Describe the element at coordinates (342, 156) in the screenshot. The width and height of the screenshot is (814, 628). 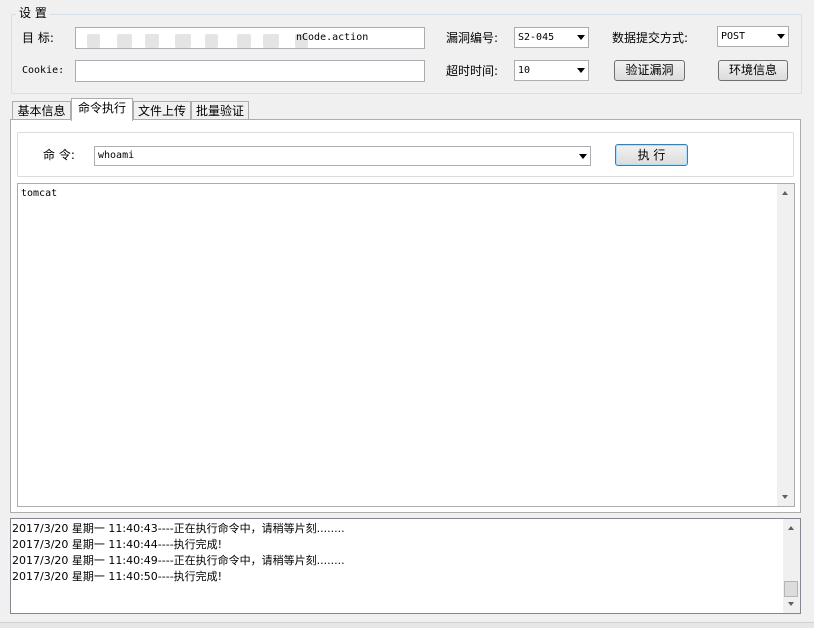
I see `command-input: whoami` at that location.